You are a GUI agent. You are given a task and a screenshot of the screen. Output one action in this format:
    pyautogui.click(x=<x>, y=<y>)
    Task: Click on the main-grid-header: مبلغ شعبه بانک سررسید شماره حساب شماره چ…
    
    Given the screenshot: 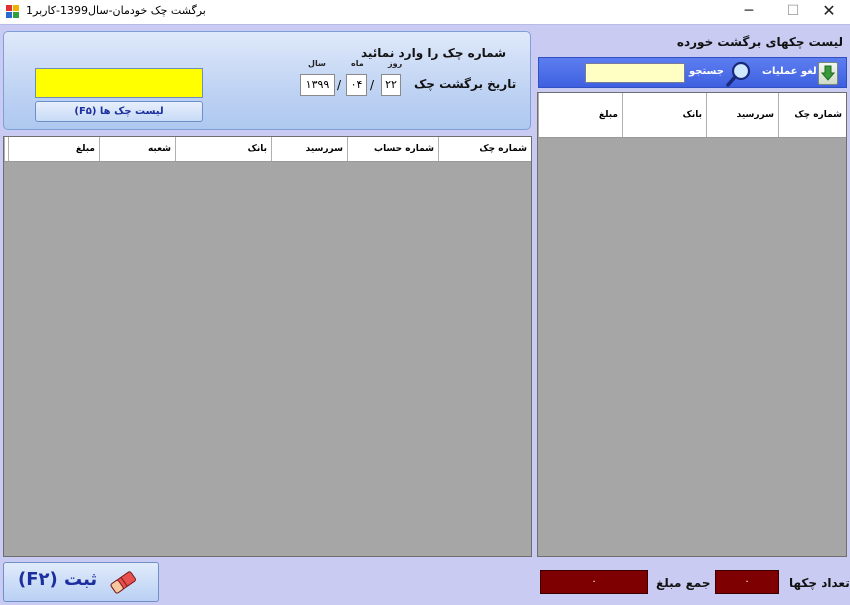 What is the action you would take?
    pyautogui.click(x=267, y=149)
    